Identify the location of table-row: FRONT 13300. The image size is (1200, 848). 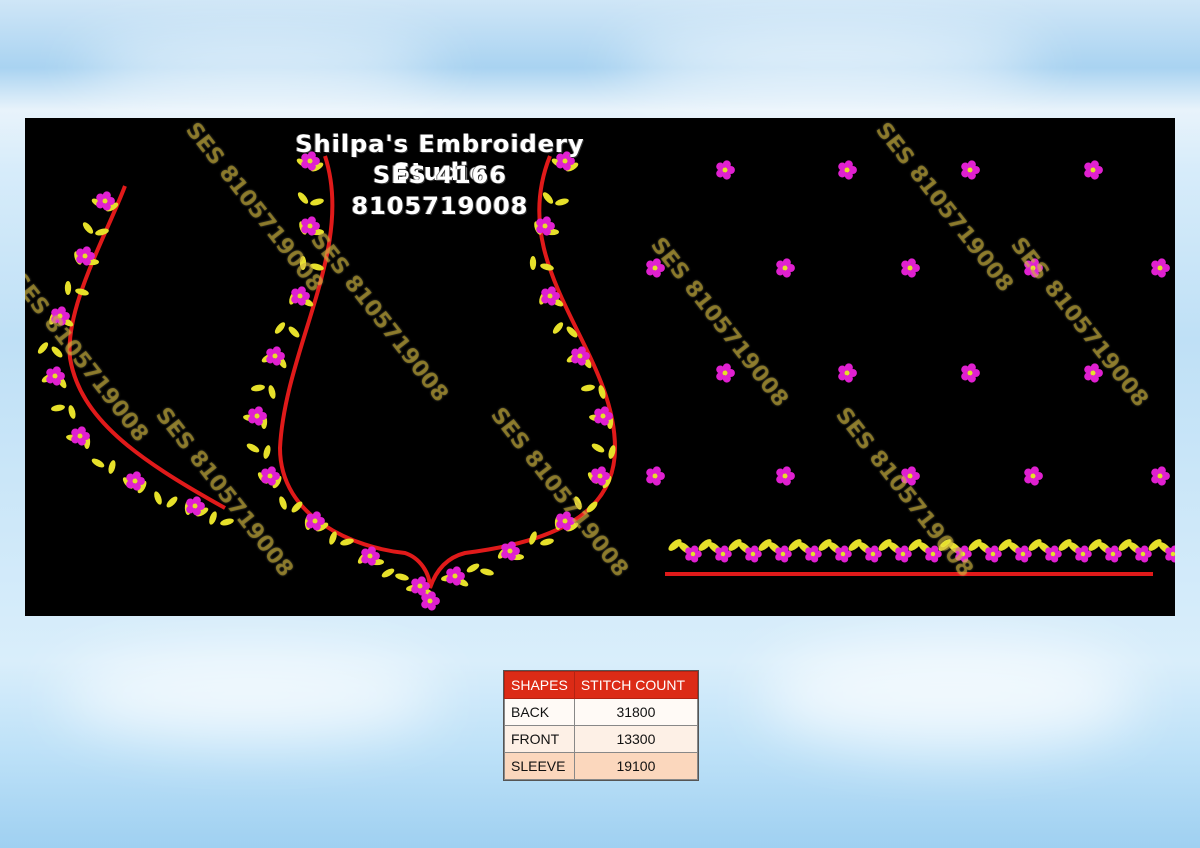
(601, 739).